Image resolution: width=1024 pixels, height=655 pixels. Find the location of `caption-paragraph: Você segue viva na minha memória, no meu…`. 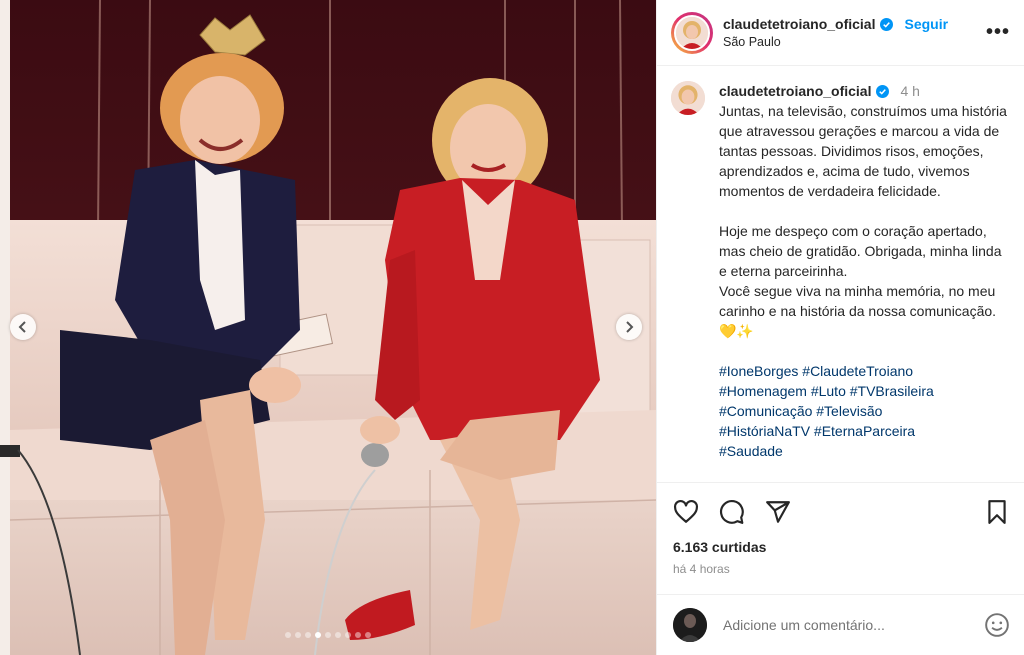

caption-paragraph: Você segue viva na minha memória, no meu… is located at coordinates (858, 311).